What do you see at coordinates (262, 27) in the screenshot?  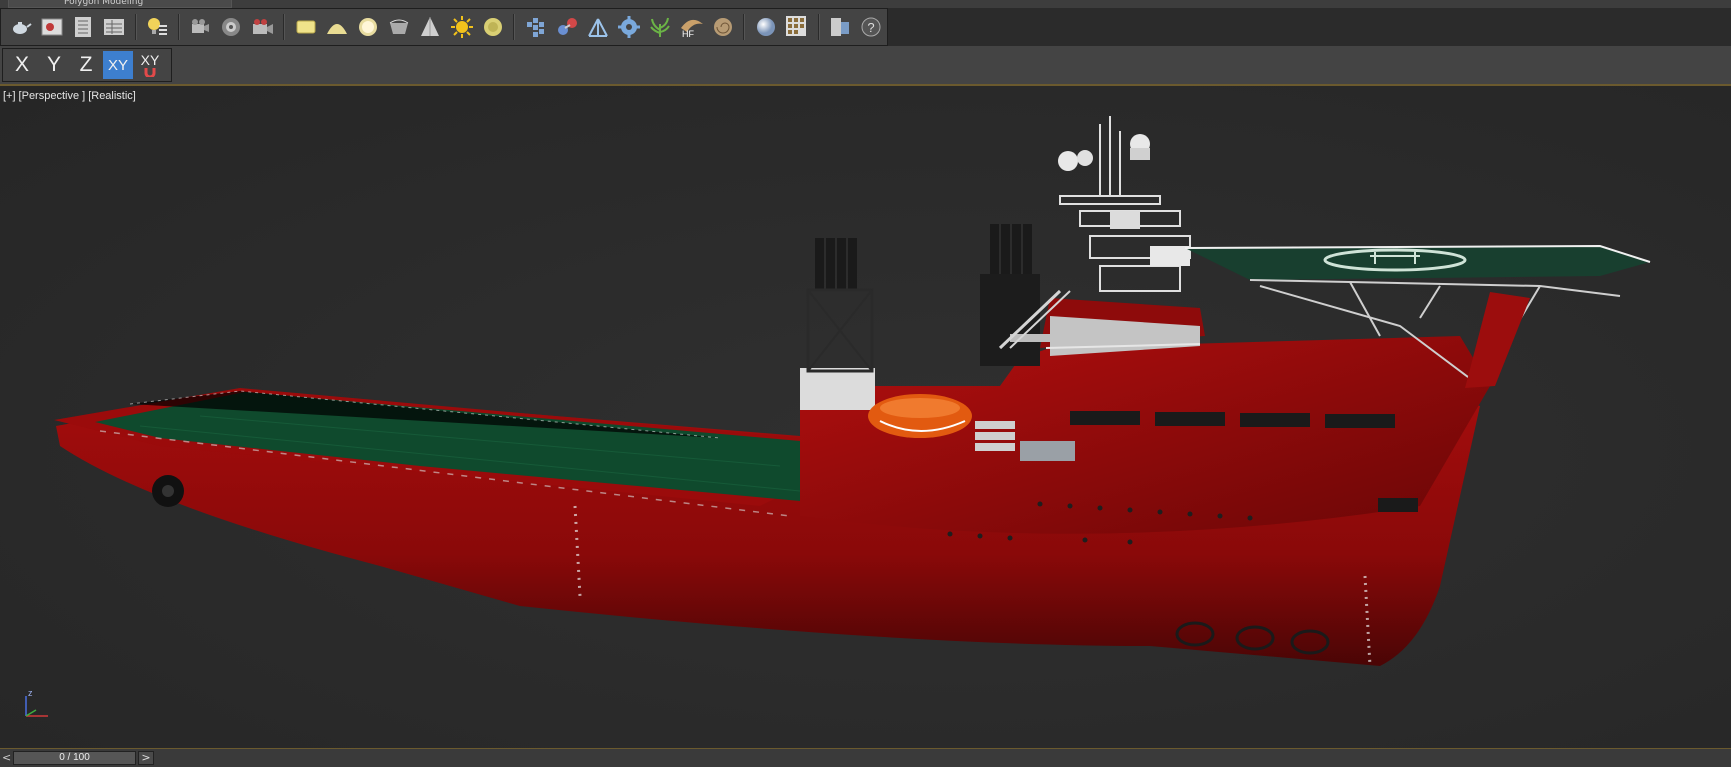 I see `camera-record-icon` at bounding box center [262, 27].